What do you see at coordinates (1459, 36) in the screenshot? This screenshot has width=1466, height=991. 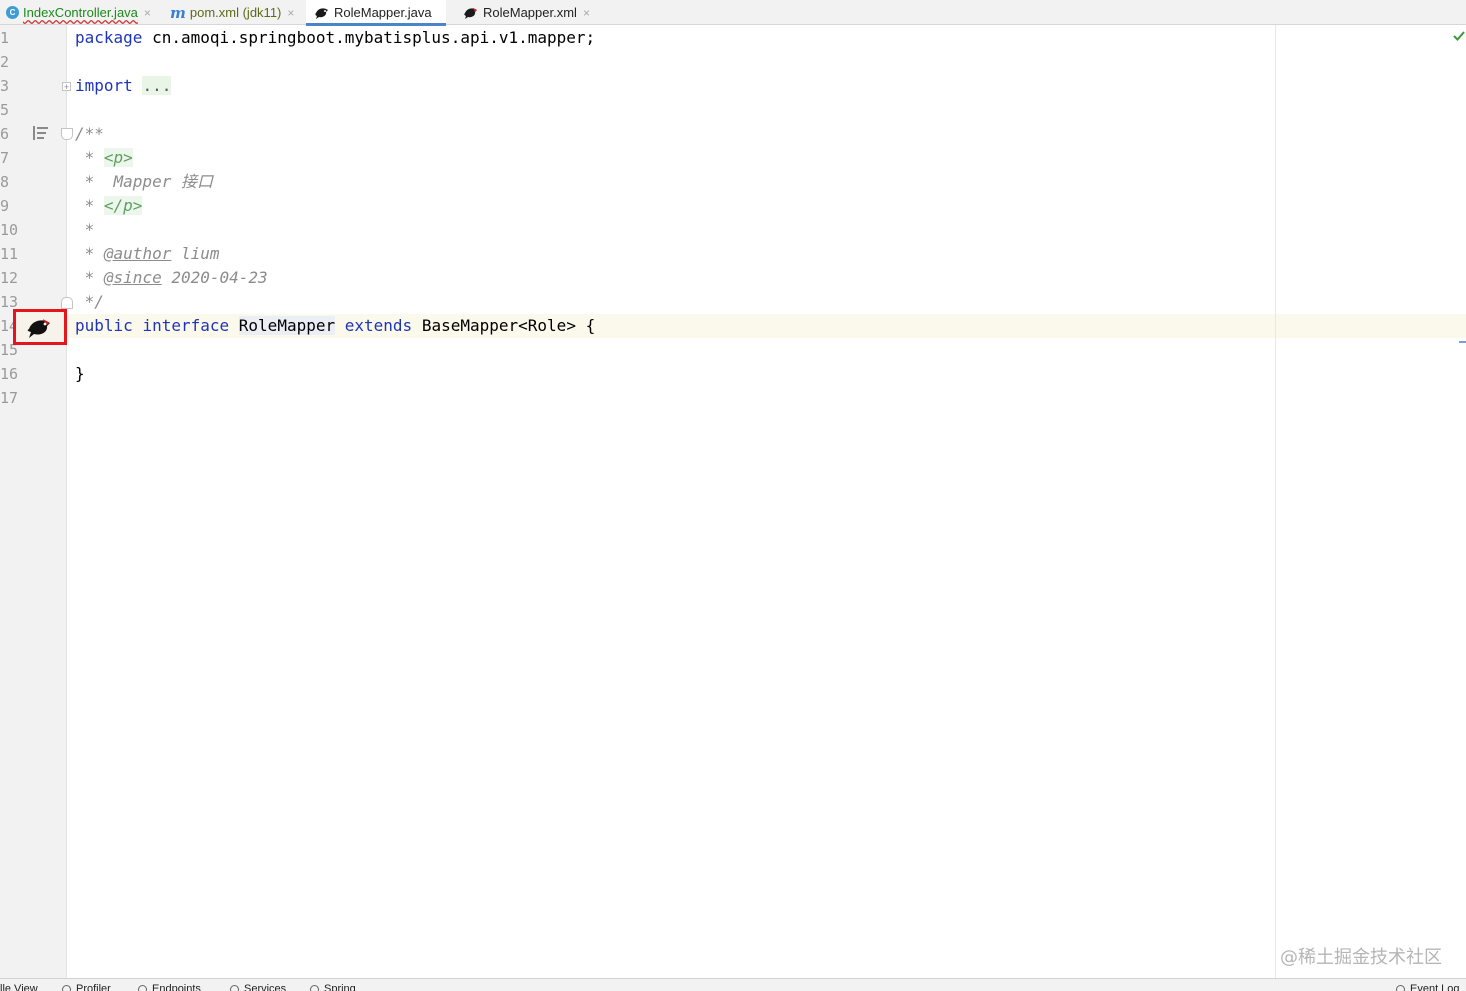 I see `inspection-ok-check-icon` at bounding box center [1459, 36].